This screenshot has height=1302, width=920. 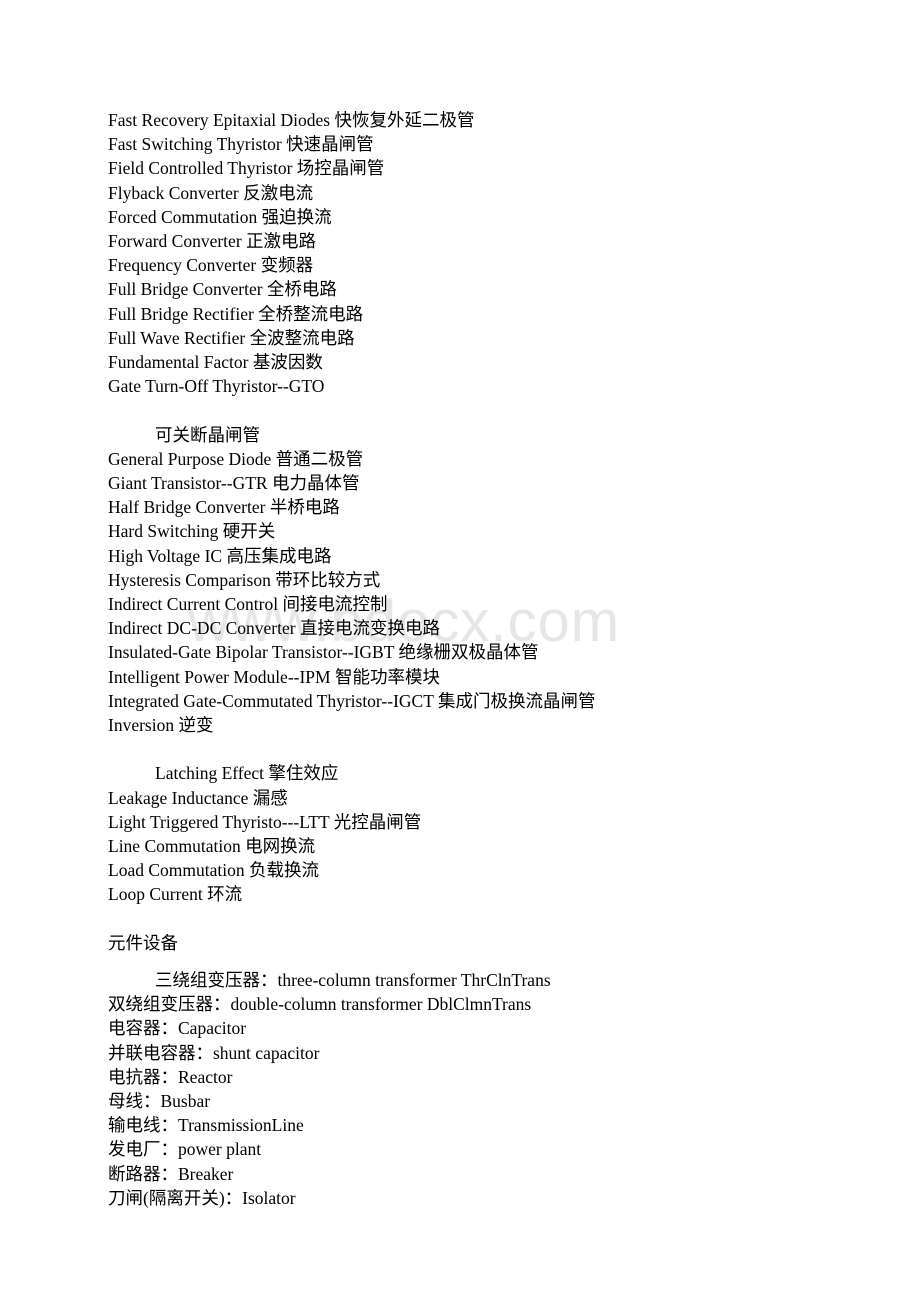 I want to click on glossary-line: Intelligent Power Module--IPM 智能功率模块, so click(x=274, y=676).